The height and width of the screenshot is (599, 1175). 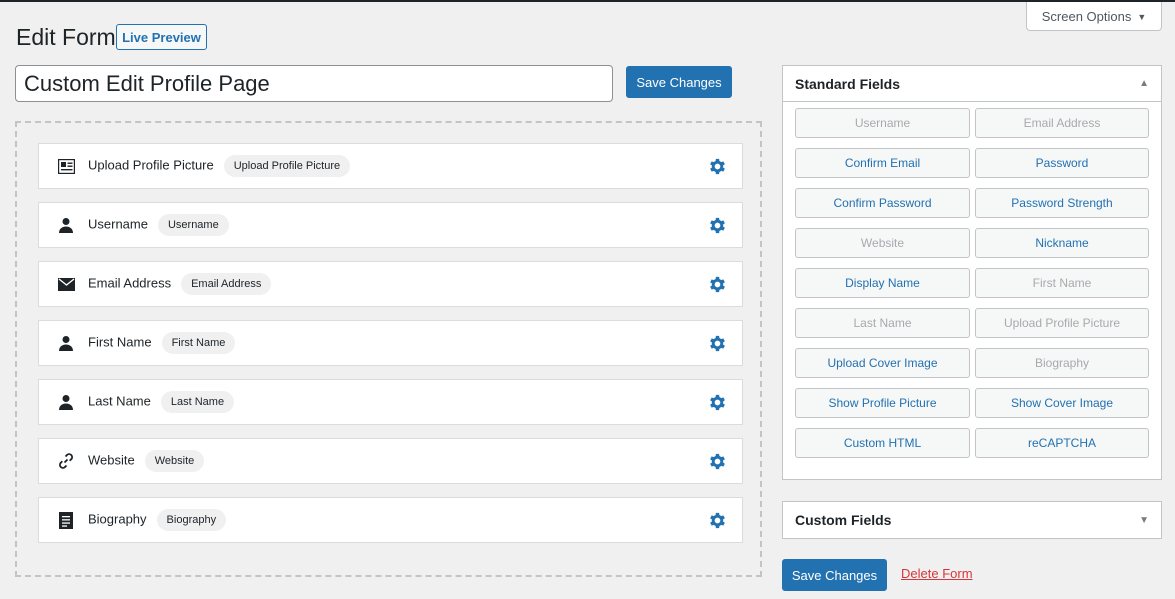 I want to click on standard-field-button-show-profile-picture: Show Profile Picture, so click(x=882, y=403).